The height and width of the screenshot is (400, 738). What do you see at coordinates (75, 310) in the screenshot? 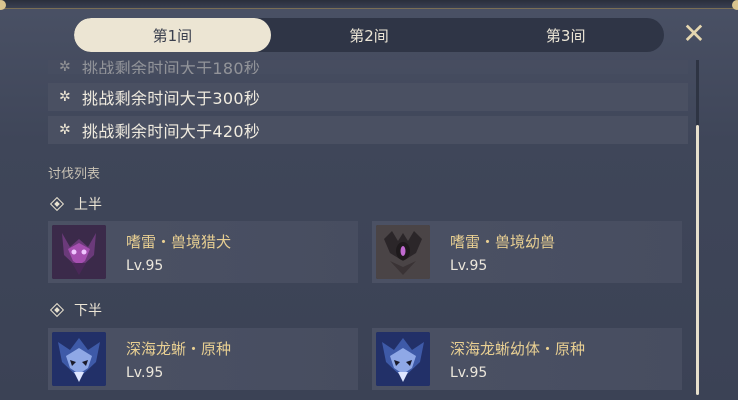
I see `second-half-label: 下半` at bounding box center [75, 310].